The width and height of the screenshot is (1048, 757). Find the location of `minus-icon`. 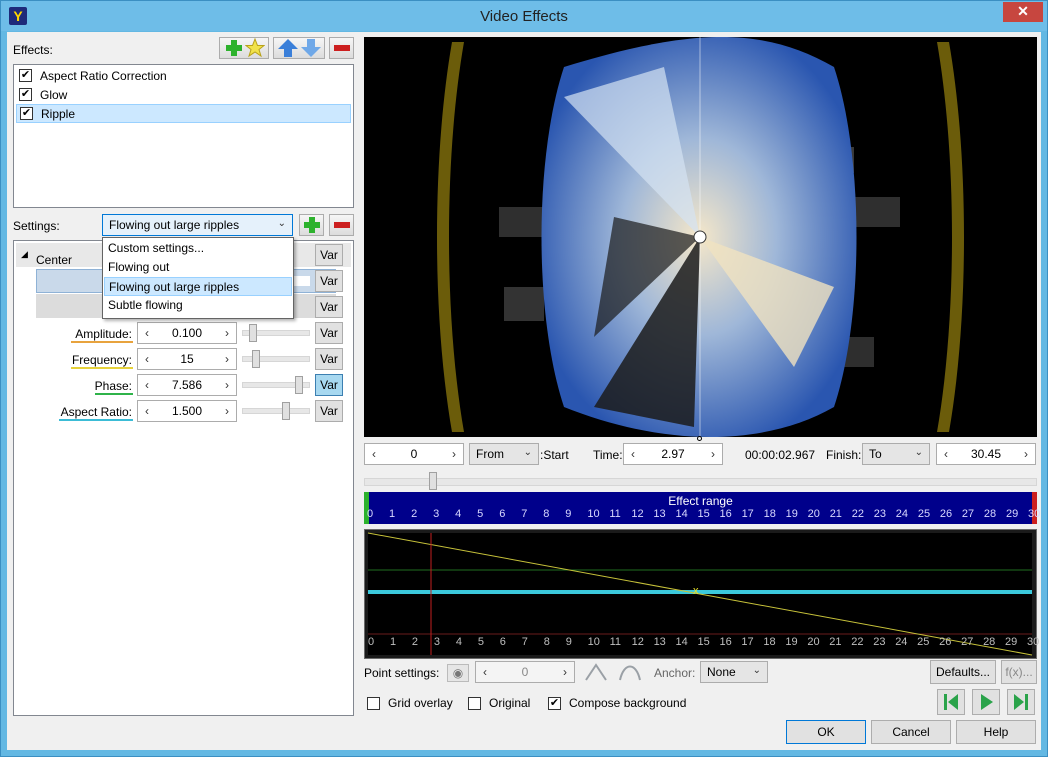

minus-icon is located at coordinates (341, 48).